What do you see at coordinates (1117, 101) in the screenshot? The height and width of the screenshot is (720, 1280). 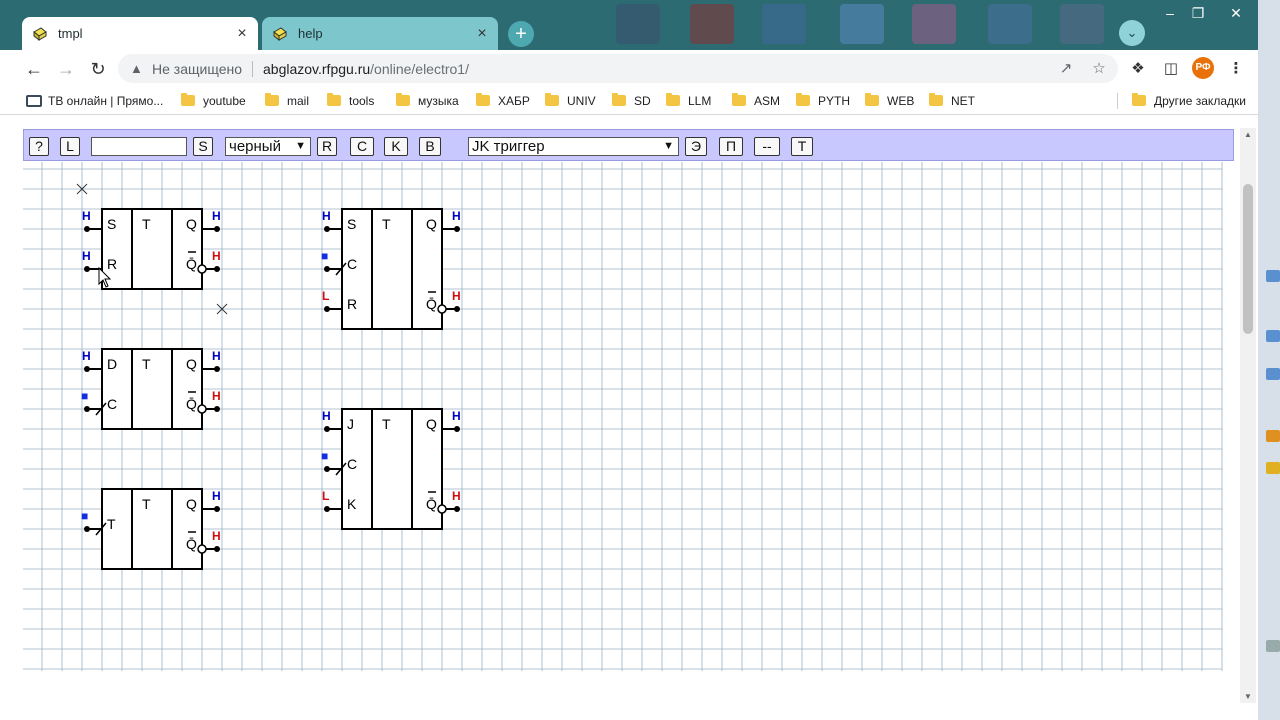 I see `divider` at bounding box center [1117, 101].